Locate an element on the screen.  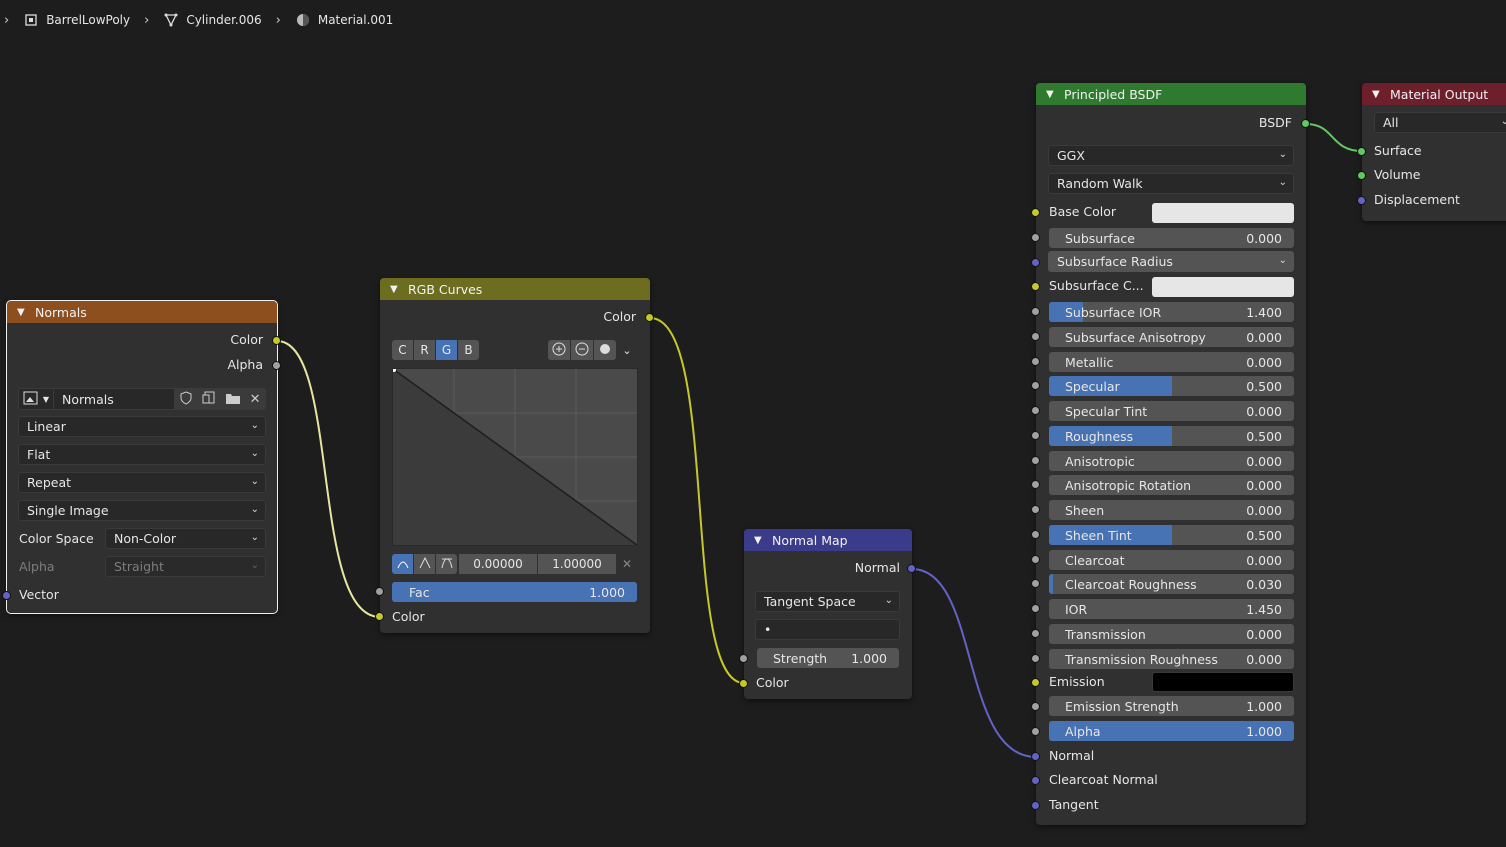
socket-input-volume is located at coordinates (1361, 175).